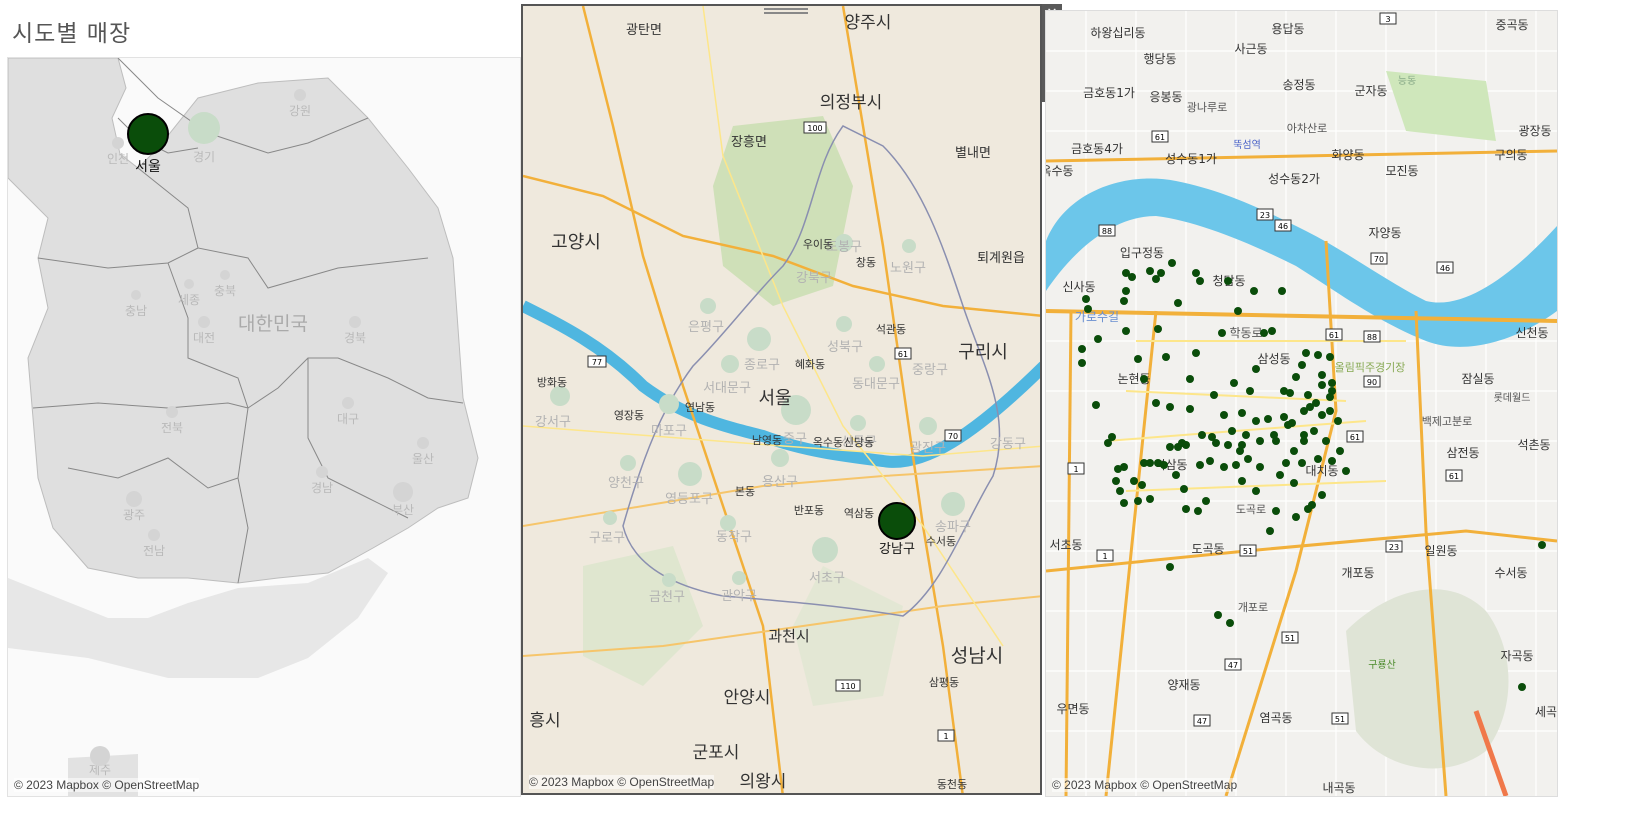 The height and width of the screenshot is (840, 1652). I want to click on marker-seoul-selected, so click(148, 134).